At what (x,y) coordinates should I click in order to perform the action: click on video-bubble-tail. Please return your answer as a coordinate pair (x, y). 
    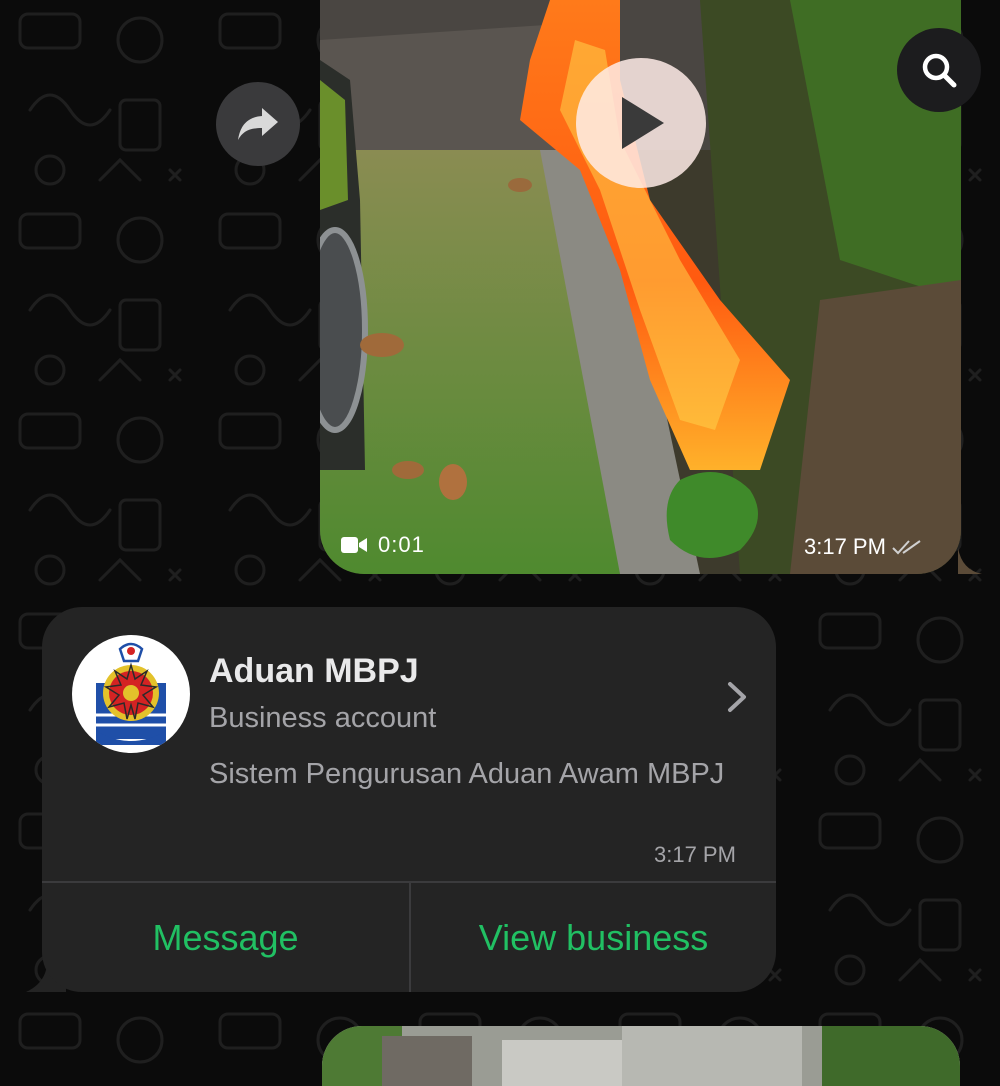
    Looking at the image, I should click on (970, 561).